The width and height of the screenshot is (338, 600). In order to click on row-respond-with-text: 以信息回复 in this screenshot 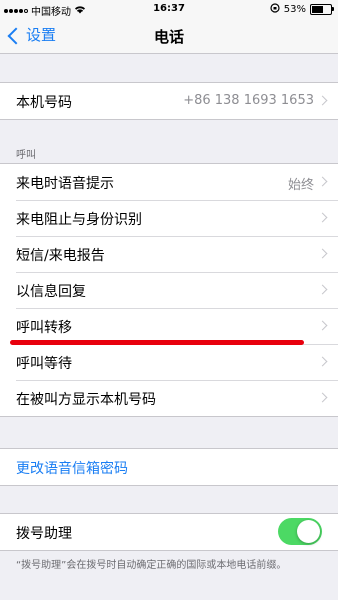, I will do `click(169, 290)`.